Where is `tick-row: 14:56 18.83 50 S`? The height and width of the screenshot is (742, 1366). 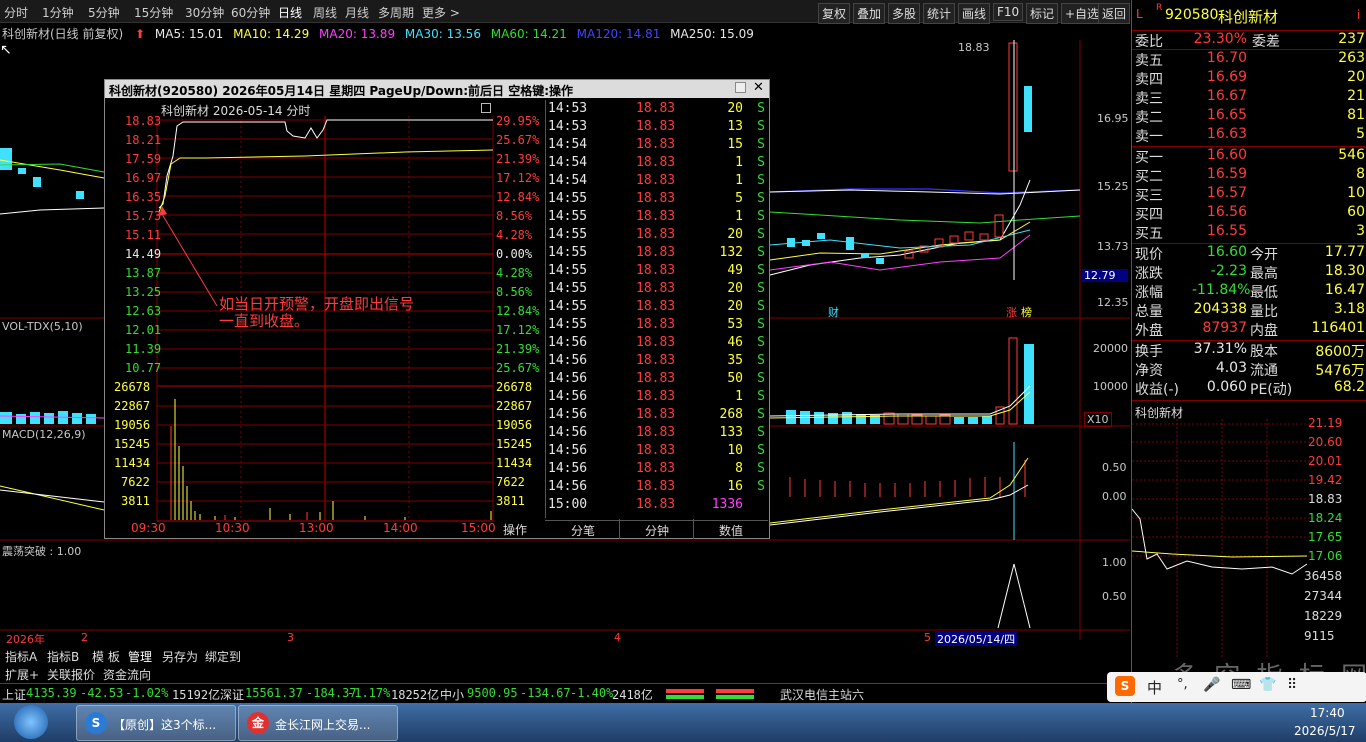
tick-row: 14:56 18.83 50 S is located at coordinates (657, 380).